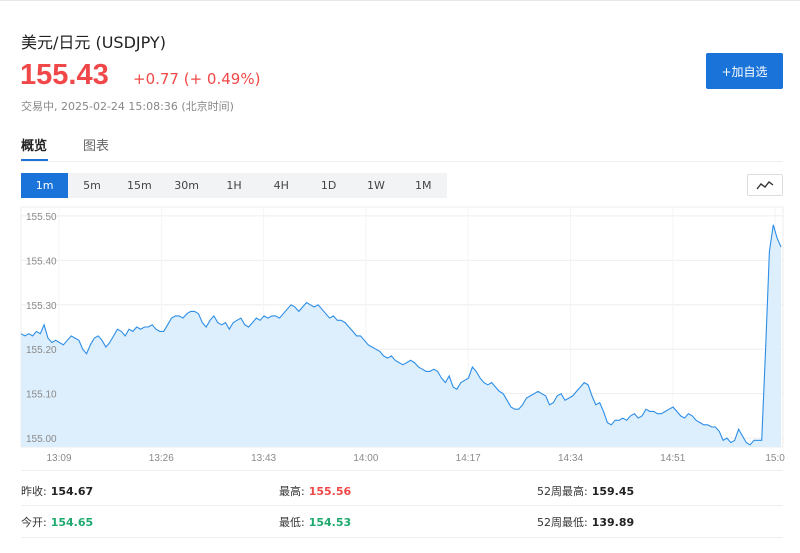  Describe the element at coordinates (72, 522) in the screenshot. I see `today-open-value: 154.65` at that location.